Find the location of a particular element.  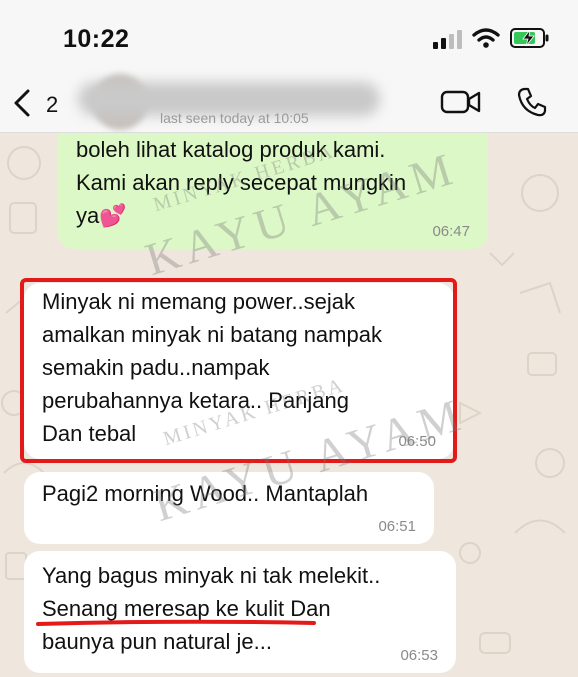

voice-call-icon is located at coordinates (532, 102).